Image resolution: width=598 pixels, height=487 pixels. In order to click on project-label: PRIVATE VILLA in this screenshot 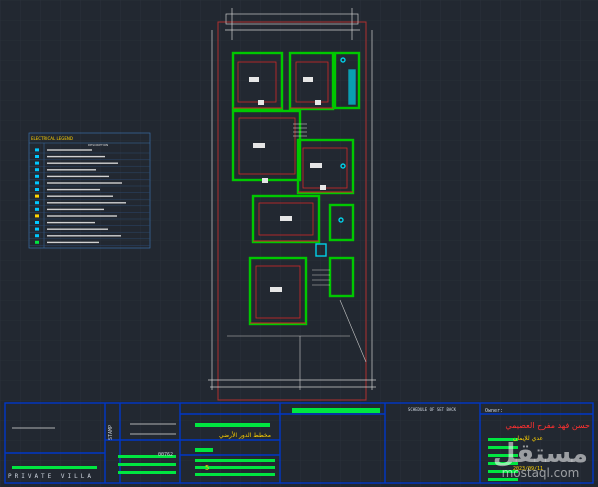, I will do `click(51, 476)`.